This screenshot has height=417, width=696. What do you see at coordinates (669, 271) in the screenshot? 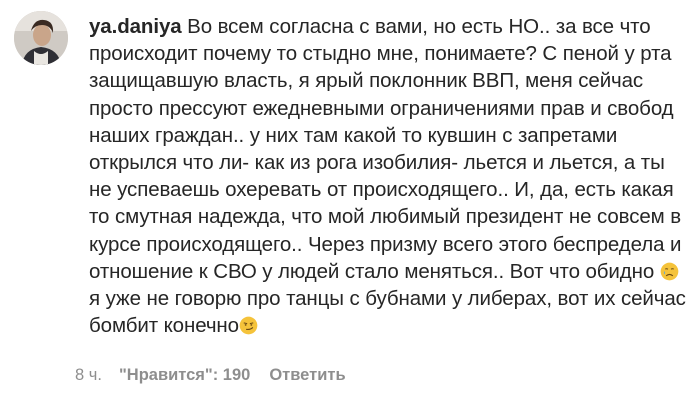
I see `crying-face-icon` at bounding box center [669, 271].